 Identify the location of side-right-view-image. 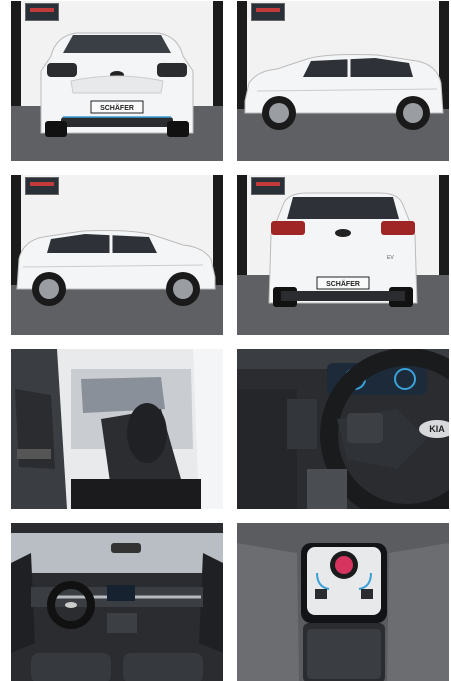
(343, 81).